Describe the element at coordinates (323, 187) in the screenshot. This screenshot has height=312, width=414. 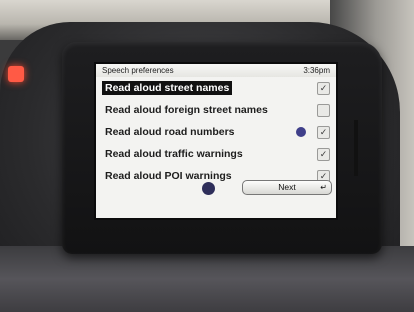
I see `return-arrow-icon: ↵` at that location.